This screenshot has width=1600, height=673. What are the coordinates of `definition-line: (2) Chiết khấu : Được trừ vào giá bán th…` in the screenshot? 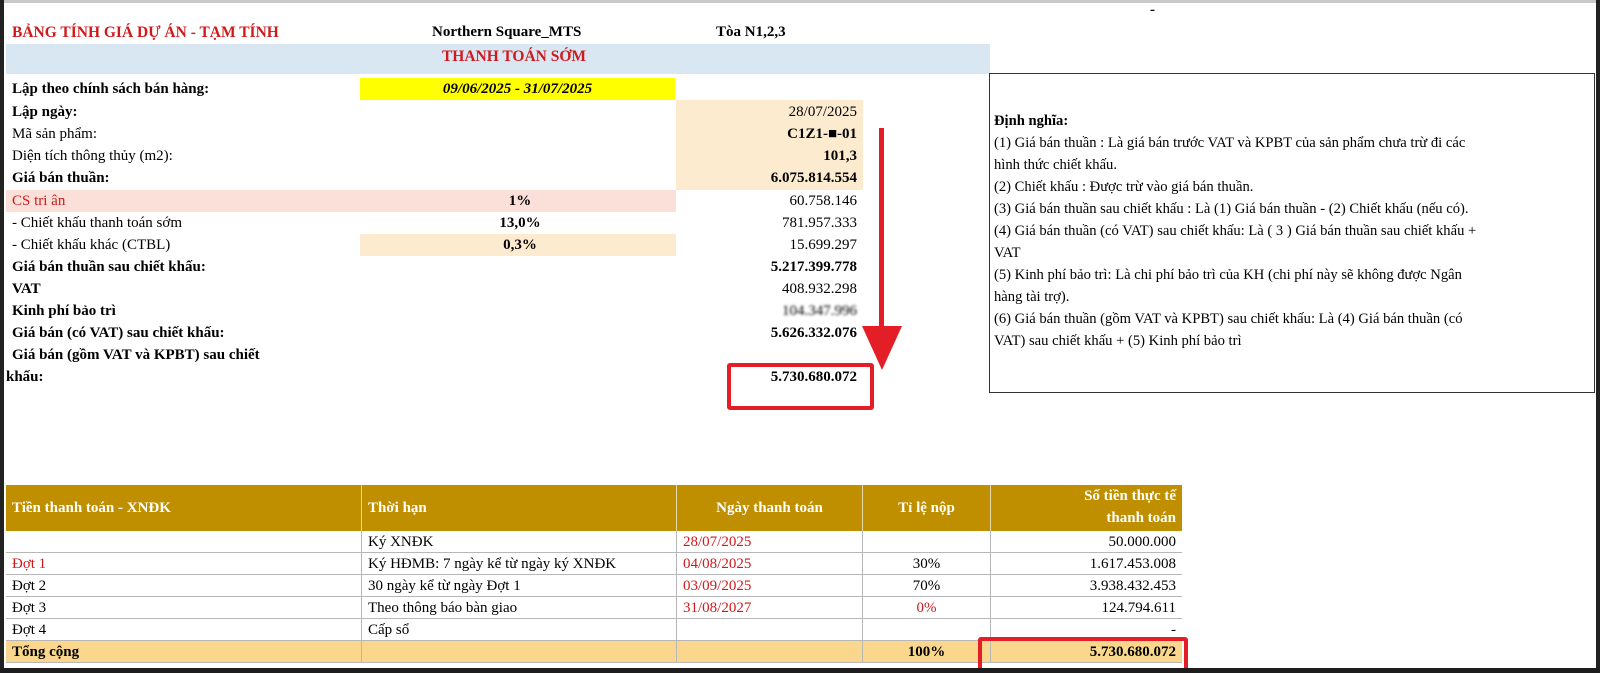 It's located at (1124, 187).